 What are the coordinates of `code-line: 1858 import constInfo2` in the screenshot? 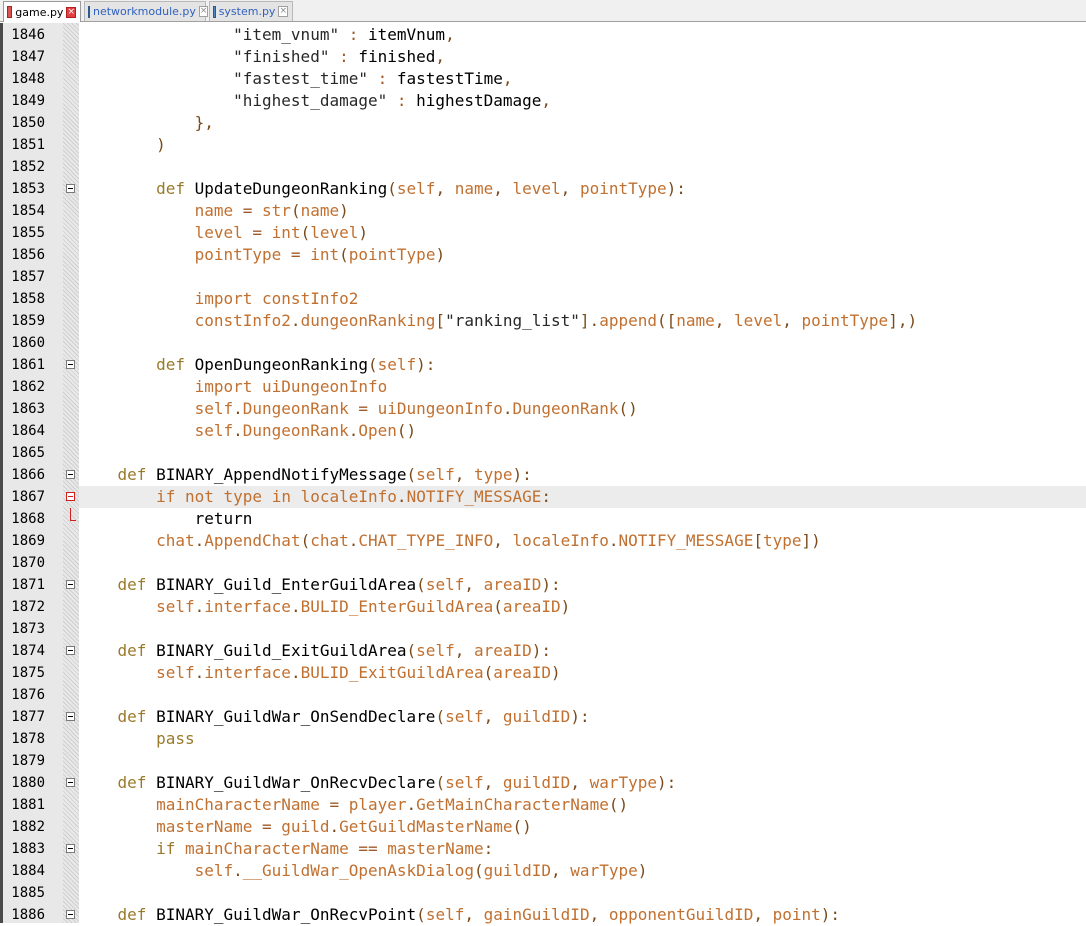 It's located at (543, 299).